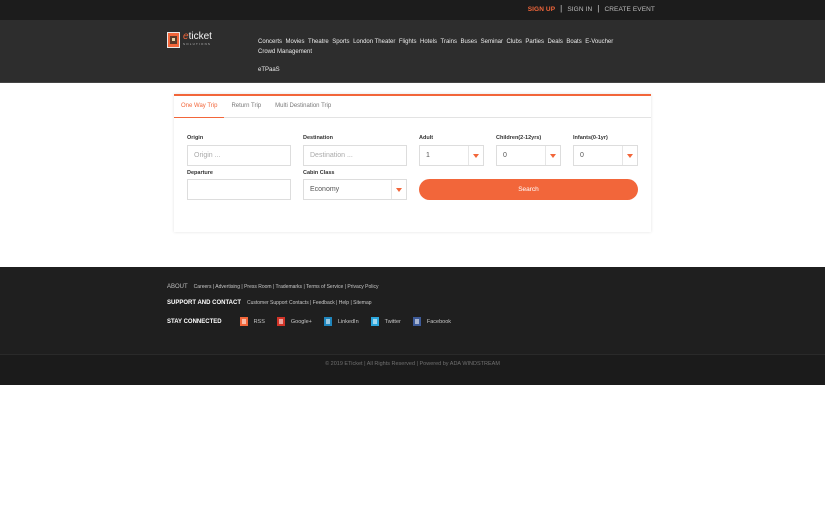 The width and height of the screenshot is (825, 525). I want to click on departure-date-input, so click(239, 189).